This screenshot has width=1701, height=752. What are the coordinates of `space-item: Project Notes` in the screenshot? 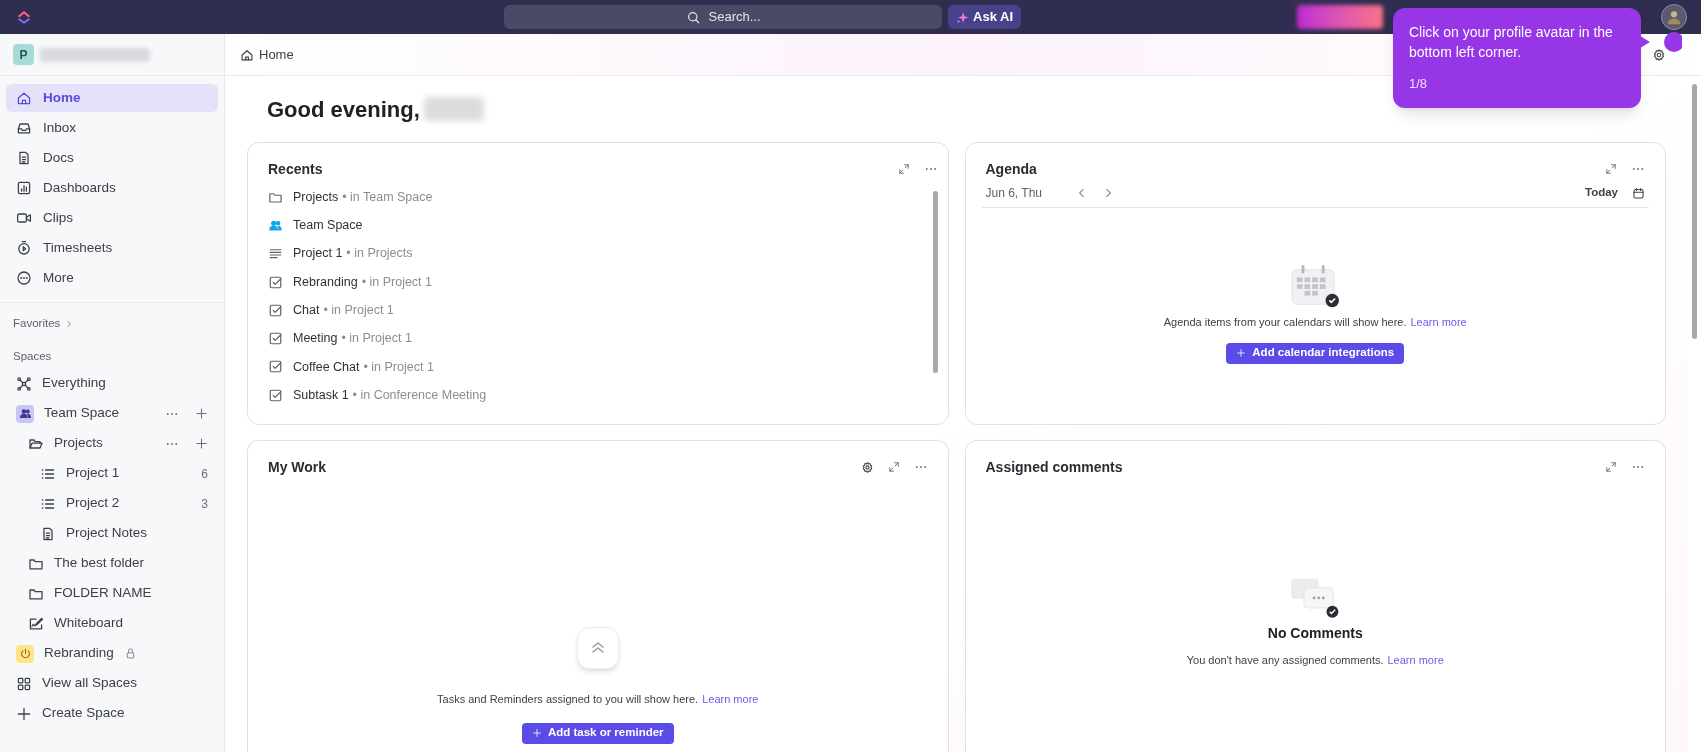 It's located at (112, 533).